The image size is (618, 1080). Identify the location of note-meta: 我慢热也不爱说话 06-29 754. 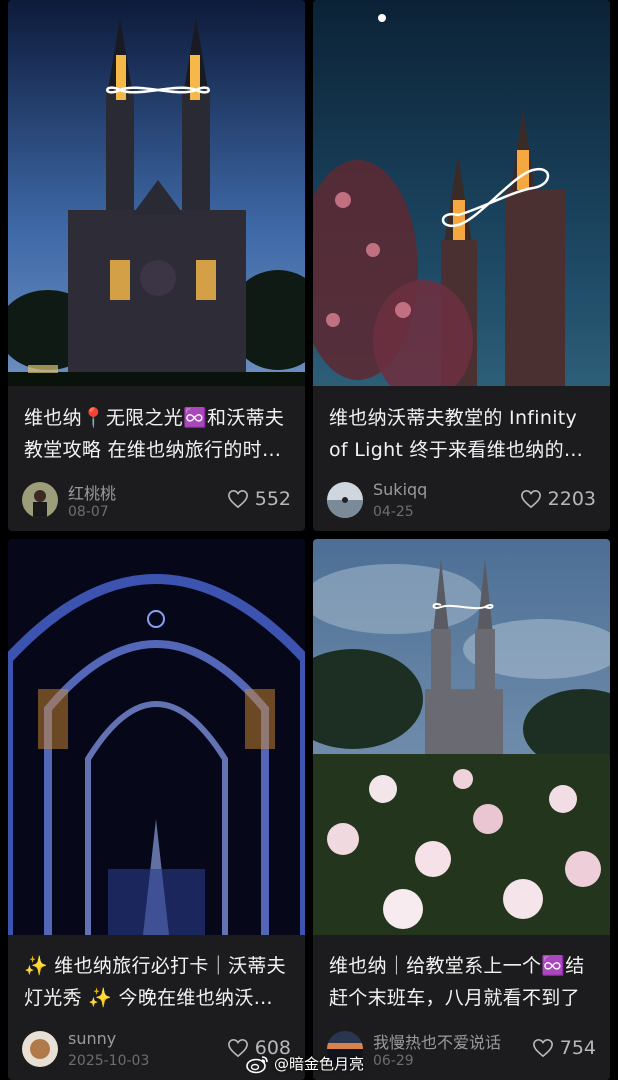
(461, 1051).